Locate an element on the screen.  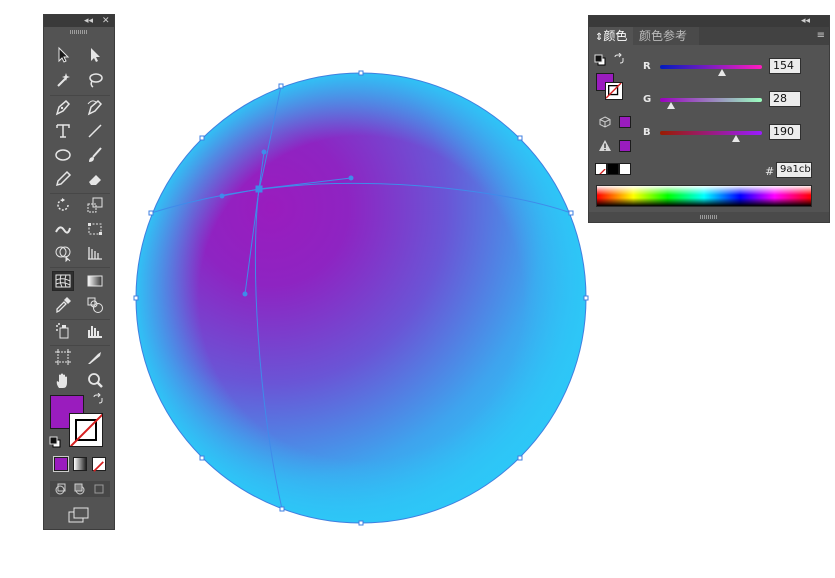
perspective-grid-tool is located at coordinates (95, 253).